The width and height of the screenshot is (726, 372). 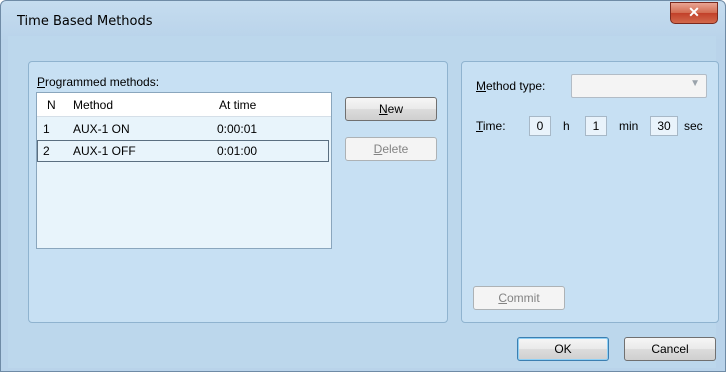 What do you see at coordinates (563, 349) in the screenshot?
I see `ok-button: OK` at bounding box center [563, 349].